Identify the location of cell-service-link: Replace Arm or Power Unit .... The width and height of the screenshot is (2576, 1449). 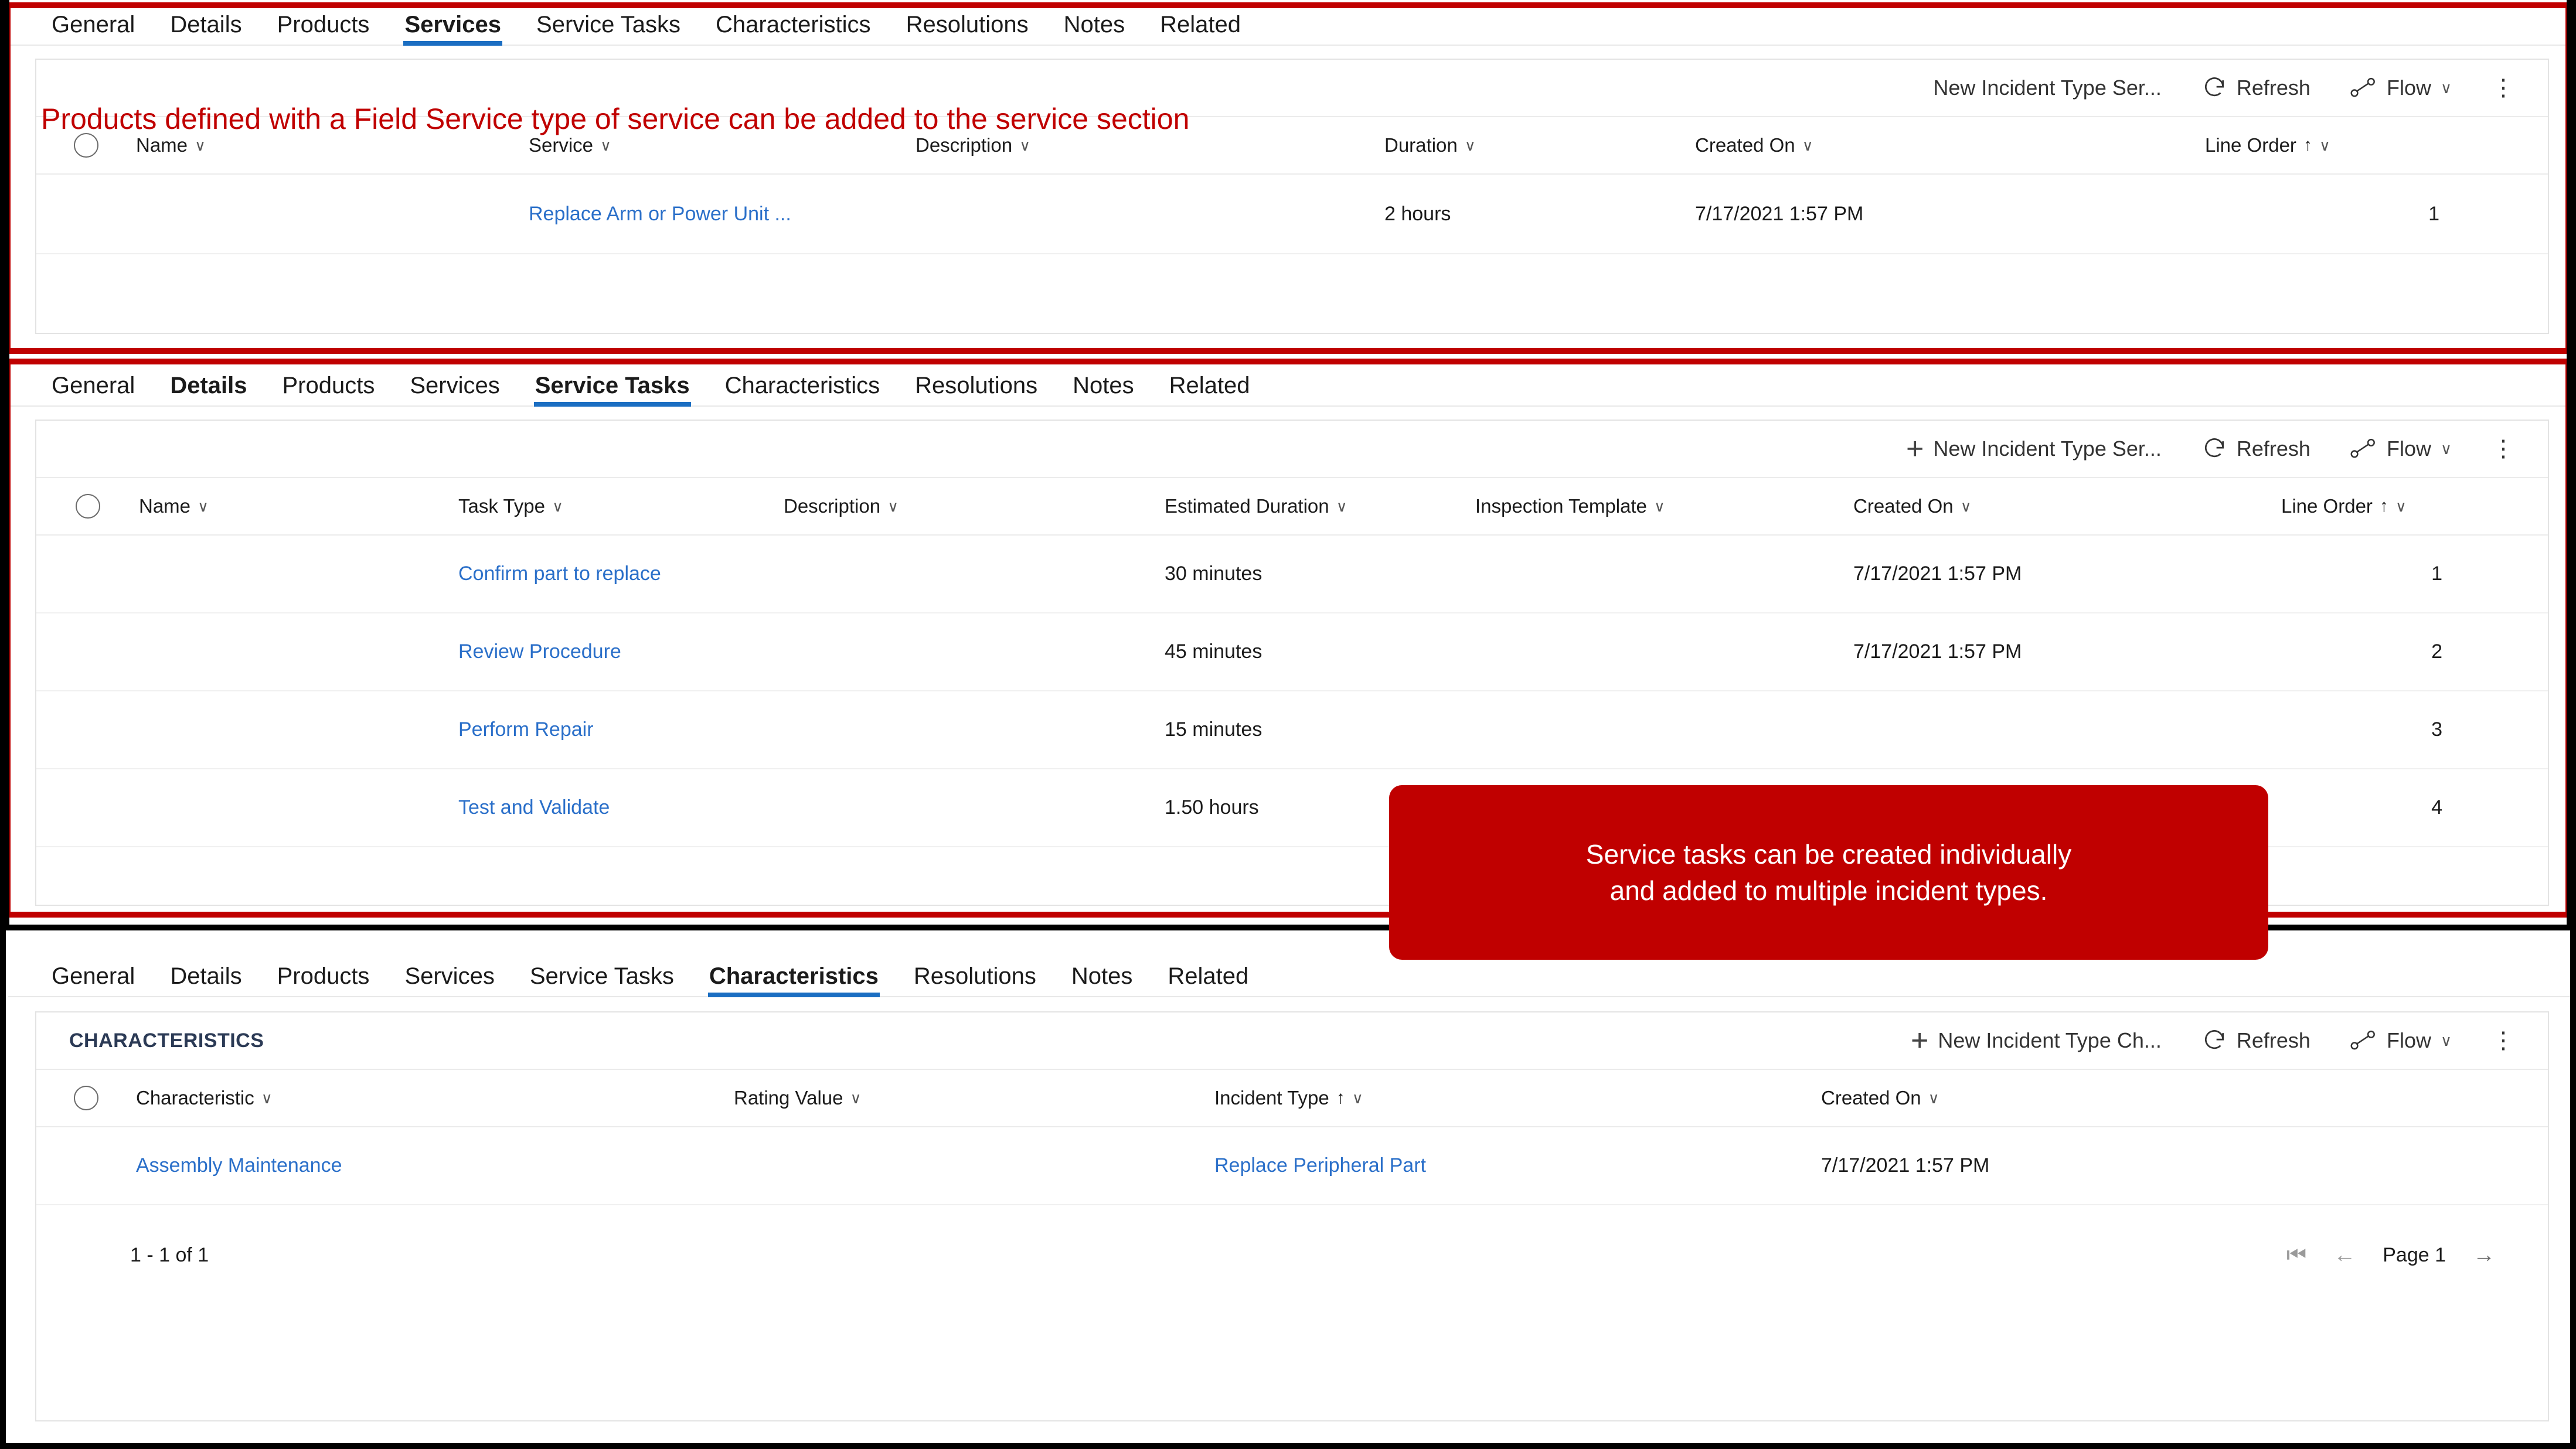
(722, 214).